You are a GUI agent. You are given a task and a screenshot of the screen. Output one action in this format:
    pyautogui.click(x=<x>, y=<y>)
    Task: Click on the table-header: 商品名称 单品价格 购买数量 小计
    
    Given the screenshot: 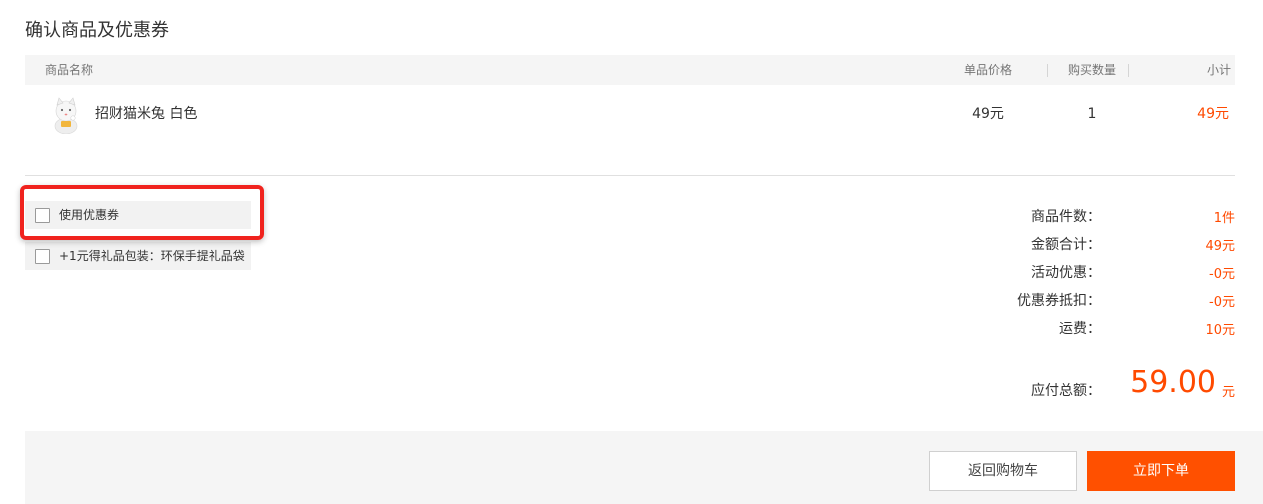 What is the action you would take?
    pyautogui.click(x=630, y=70)
    